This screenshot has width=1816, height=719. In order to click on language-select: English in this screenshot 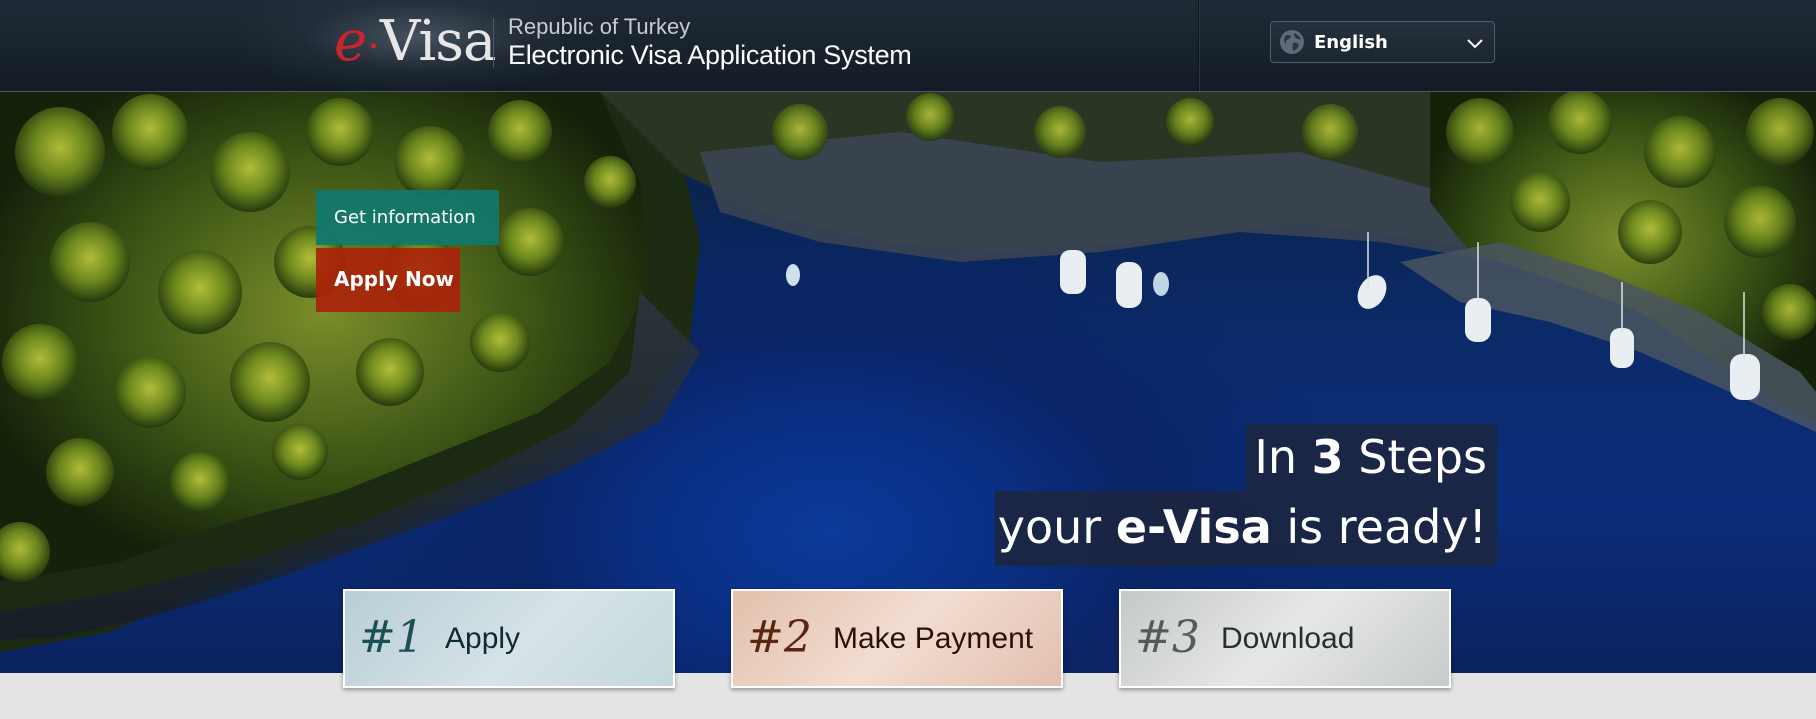, I will do `click(1382, 42)`.